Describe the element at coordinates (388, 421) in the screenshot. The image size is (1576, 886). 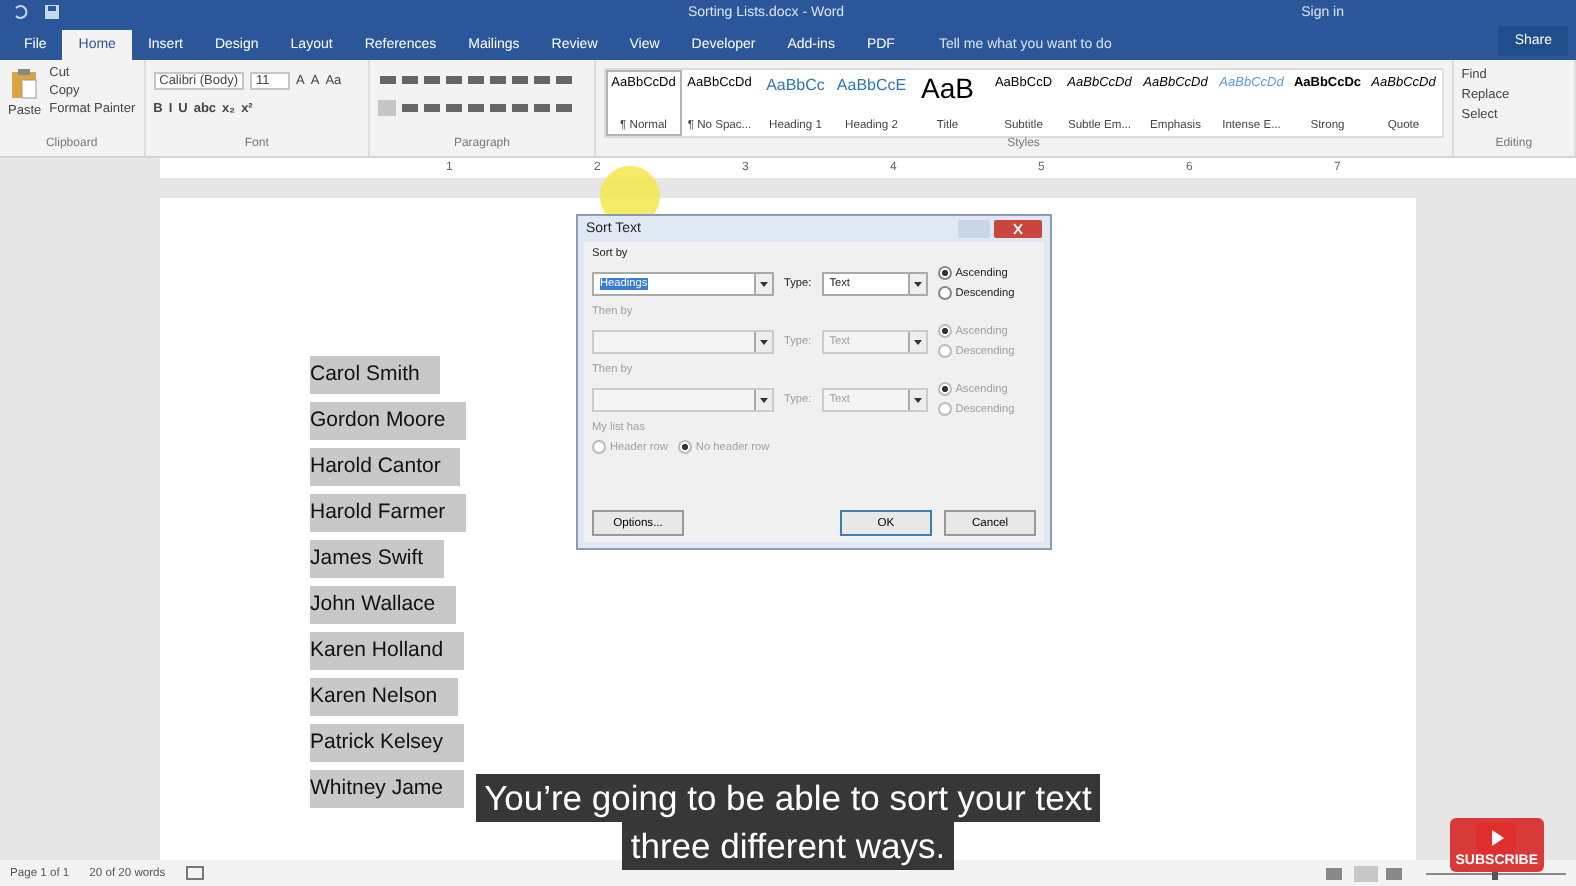
I see `selected-text: Gordon Moore` at that location.